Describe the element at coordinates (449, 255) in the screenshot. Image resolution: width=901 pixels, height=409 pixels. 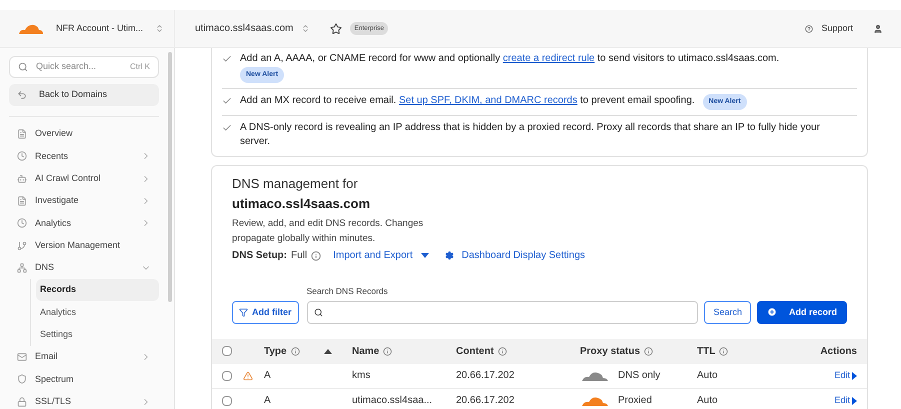
I see `gear-icon` at that location.